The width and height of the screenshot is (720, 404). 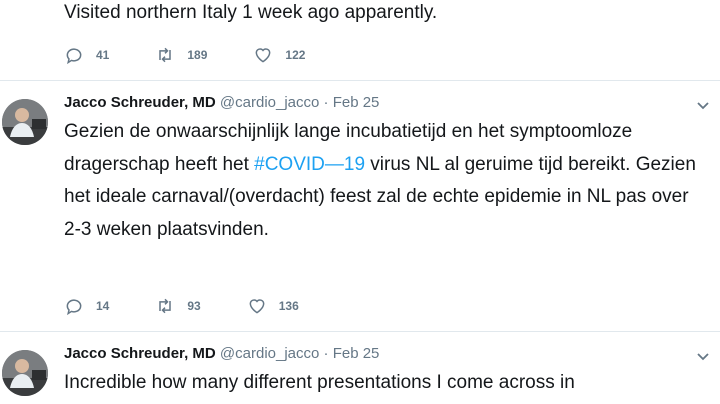 I want to click on like-button: 122, so click(x=279, y=55).